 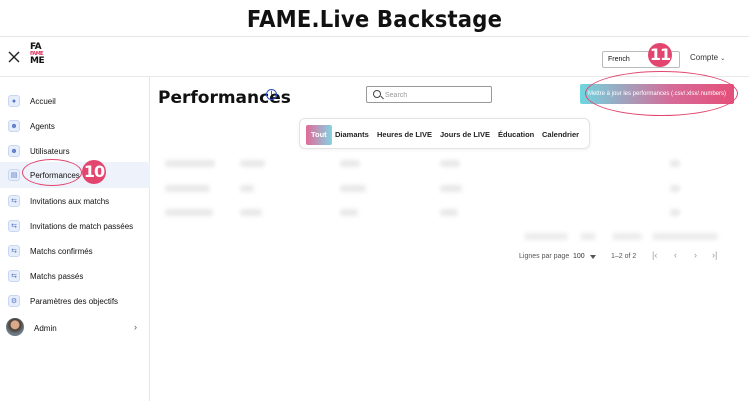 What do you see at coordinates (75, 151) in the screenshot?
I see `sidebar-item-utilisateurs: ☻ Utilisateurs` at bounding box center [75, 151].